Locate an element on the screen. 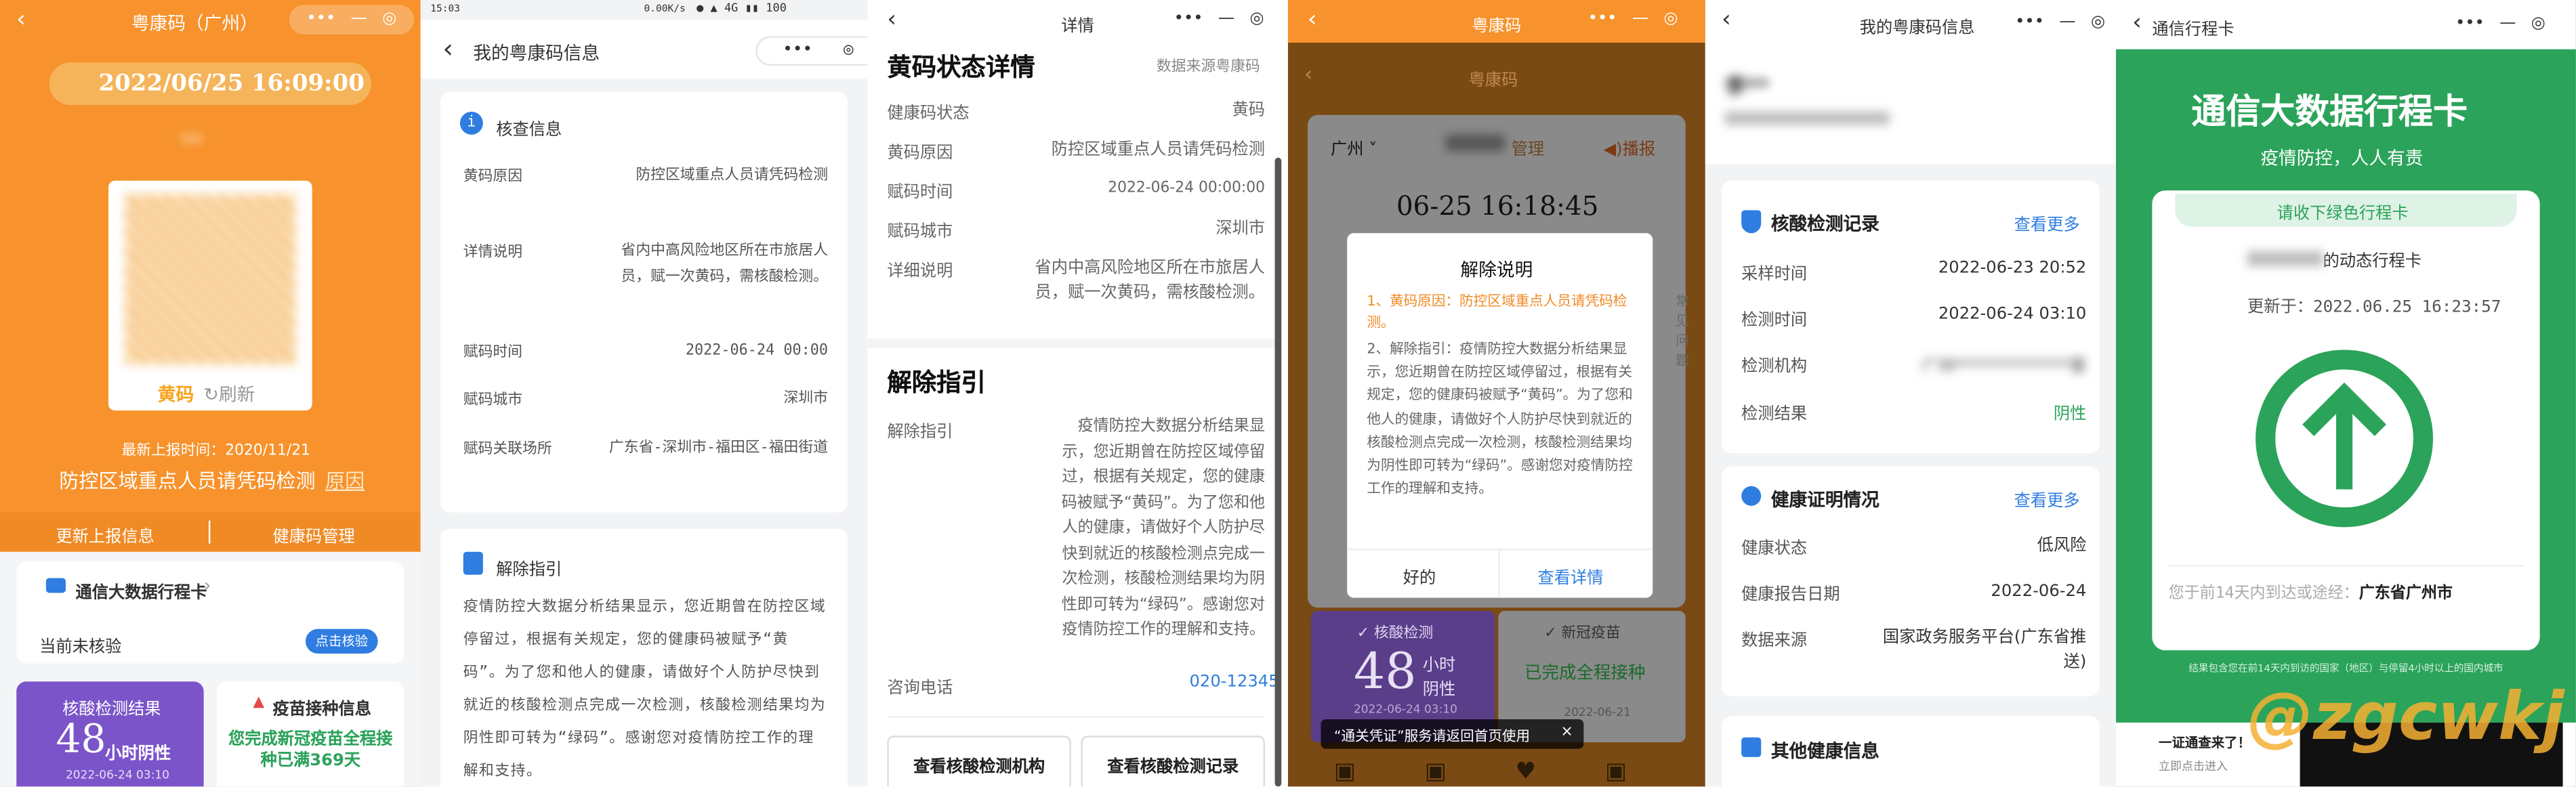  grid-icon is located at coordinates (1751, 747).